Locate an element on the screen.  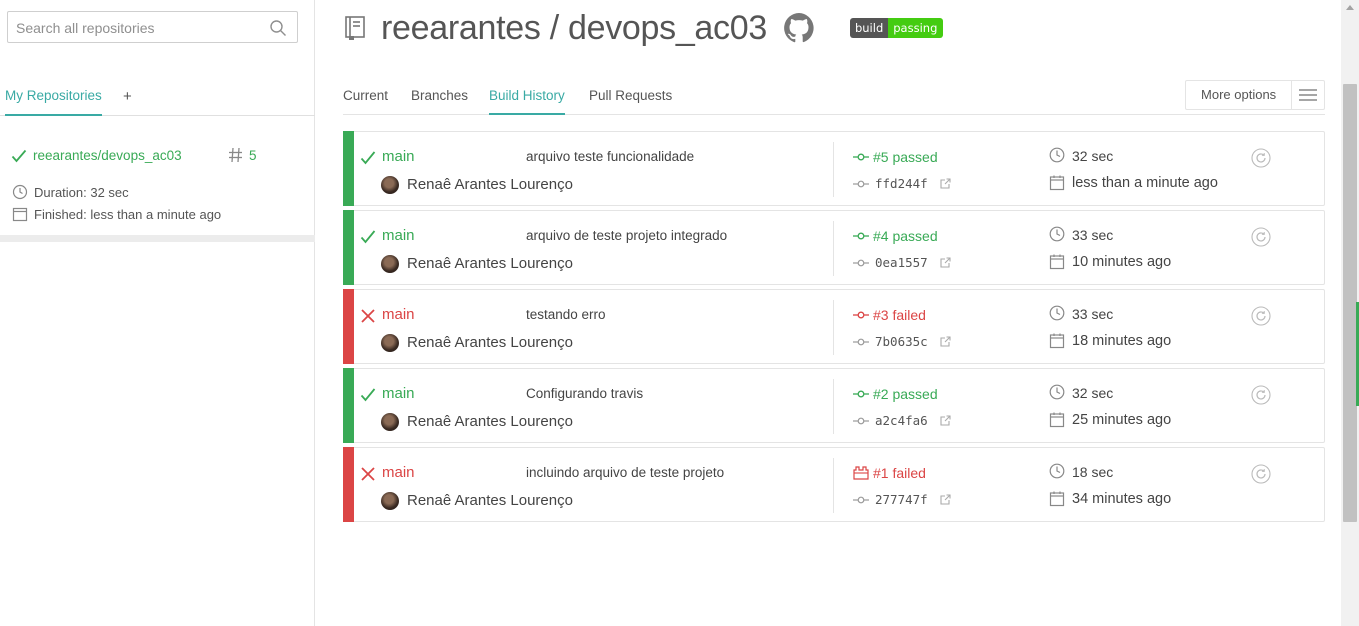
search-box is located at coordinates (152, 27).